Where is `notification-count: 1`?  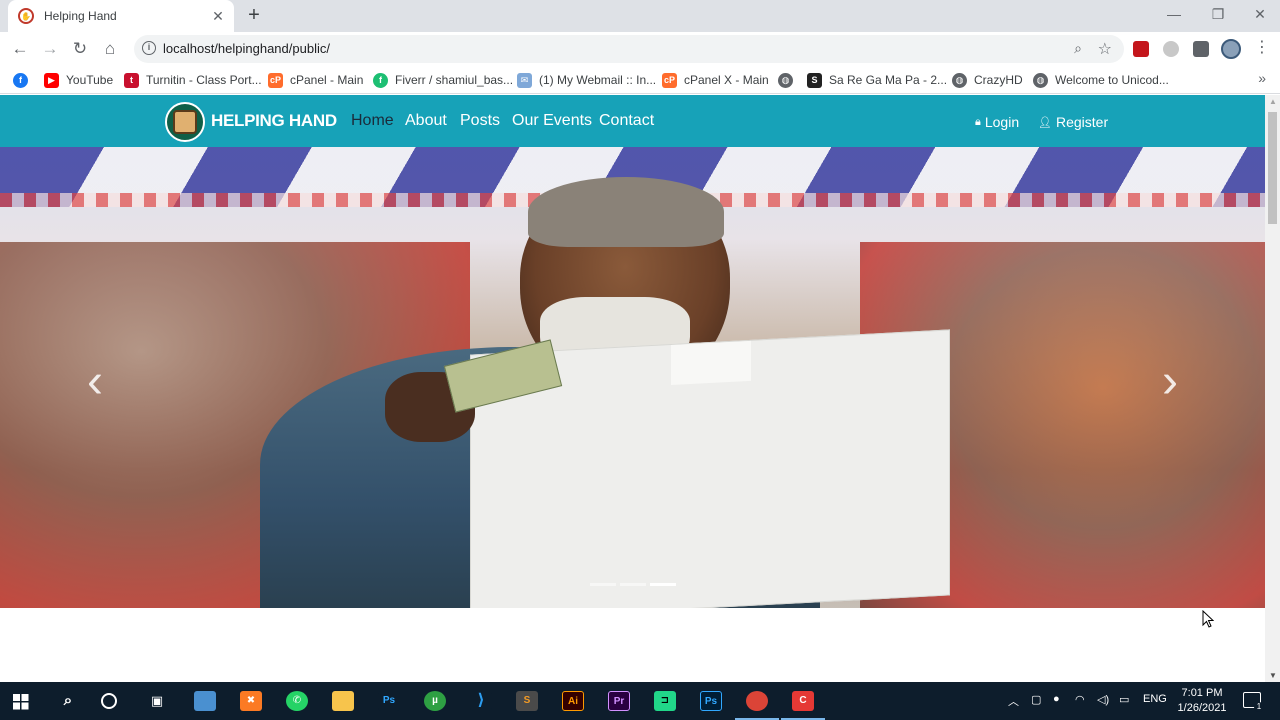 notification-count: 1 is located at coordinates (1259, 707).